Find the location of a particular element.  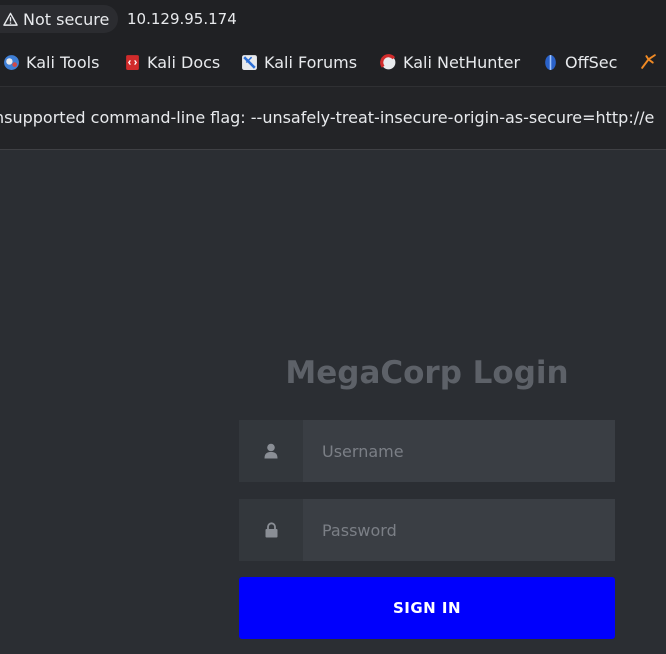

bookmark-kali-forums: Kali Forums is located at coordinates (299, 62).